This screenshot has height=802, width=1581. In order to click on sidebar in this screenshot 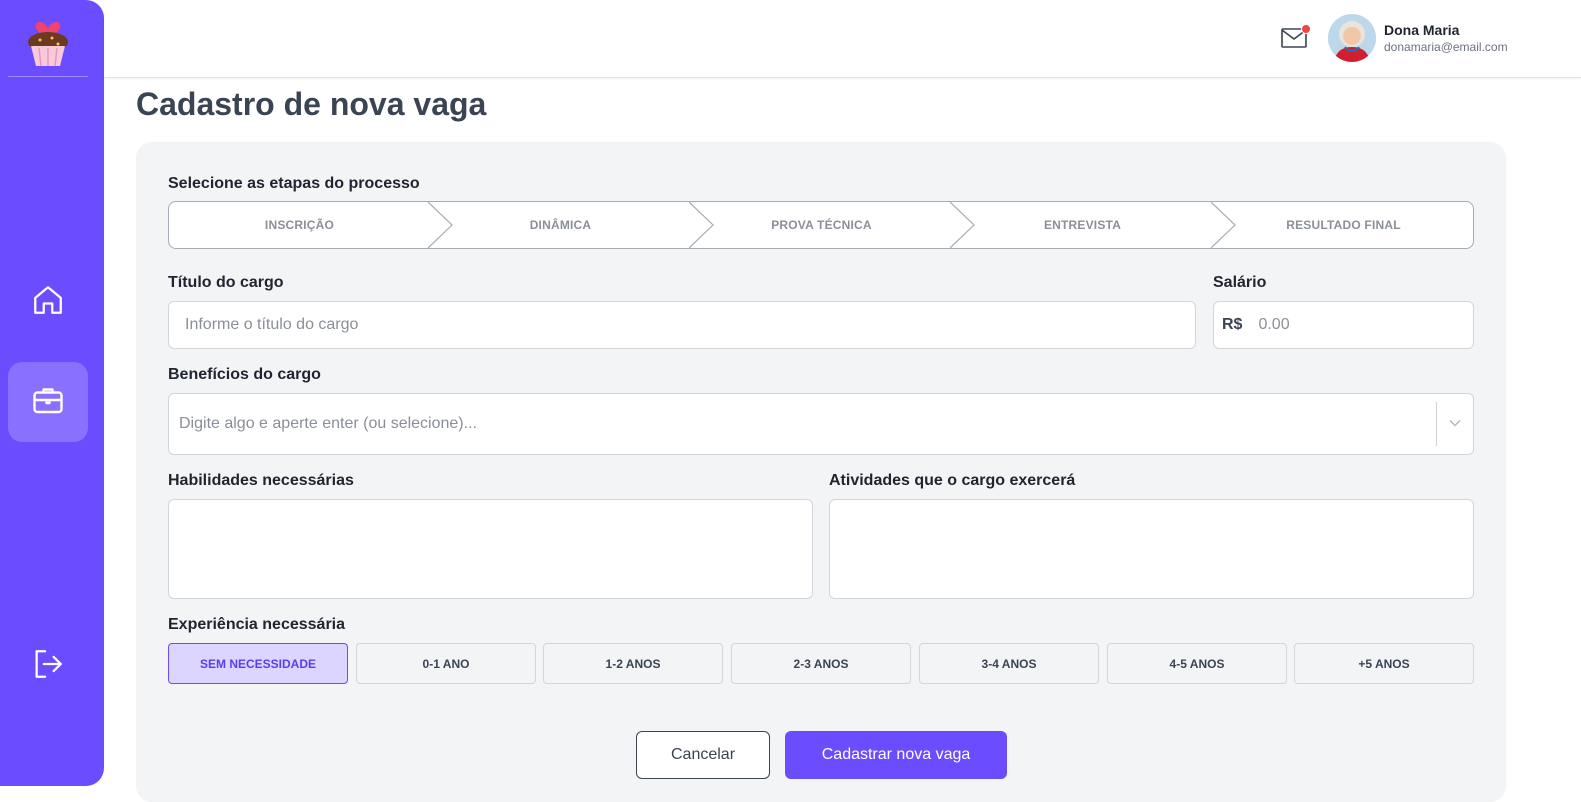, I will do `click(52, 393)`.